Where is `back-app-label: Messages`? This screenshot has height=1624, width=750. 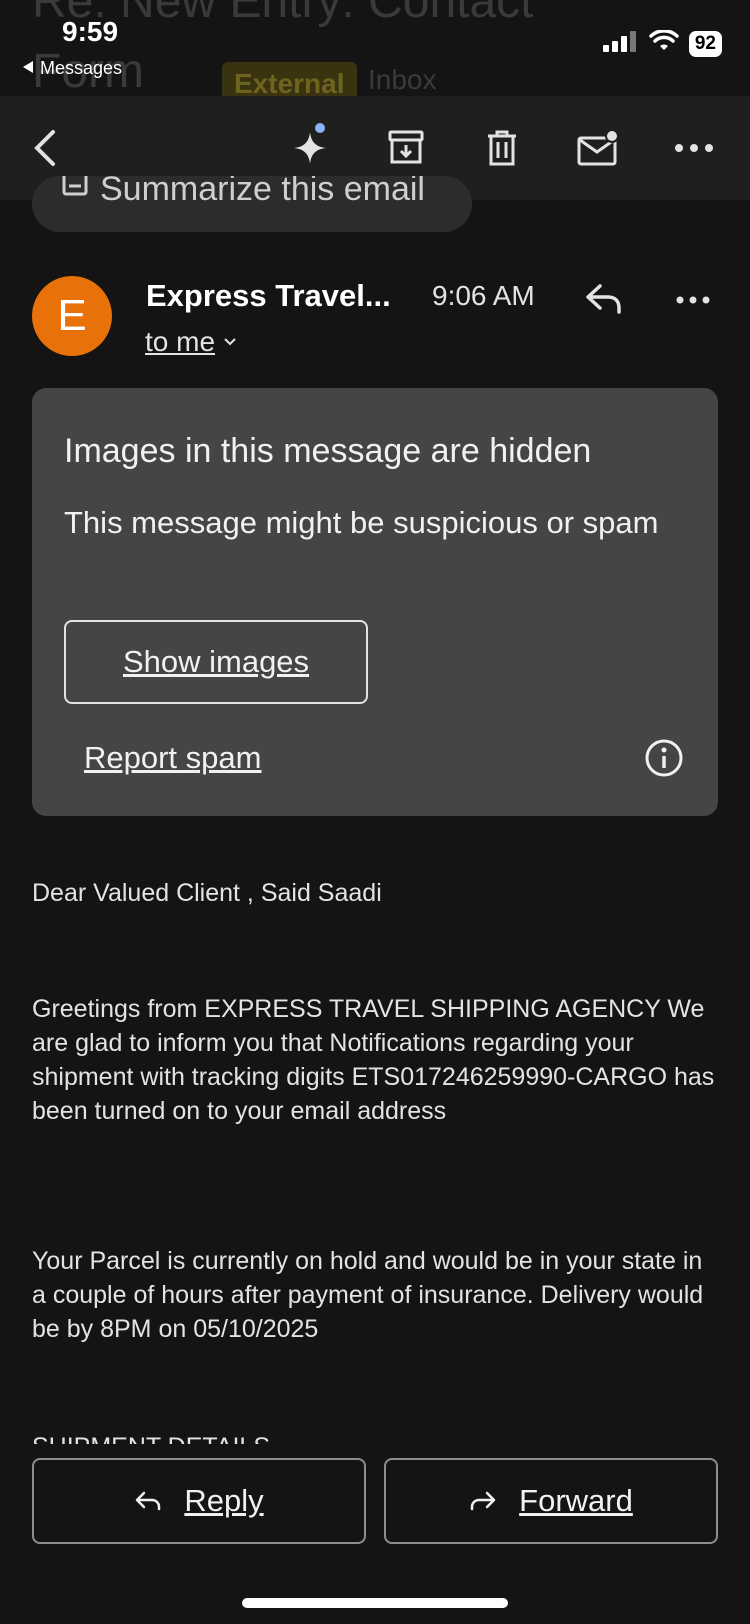
back-app-label: Messages is located at coordinates (81, 68).